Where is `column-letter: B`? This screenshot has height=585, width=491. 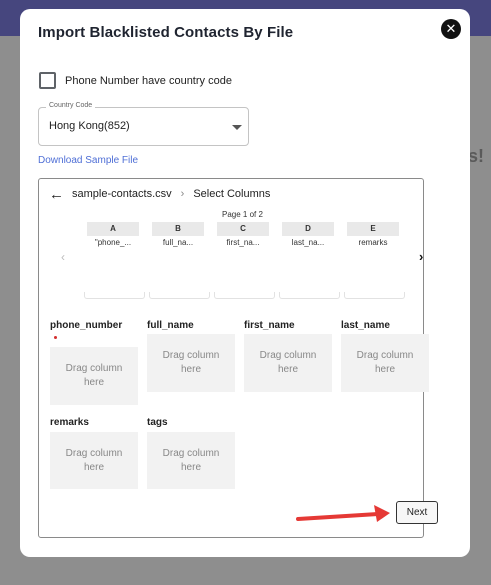 column-letter: B is located at coordinates (178, 229).